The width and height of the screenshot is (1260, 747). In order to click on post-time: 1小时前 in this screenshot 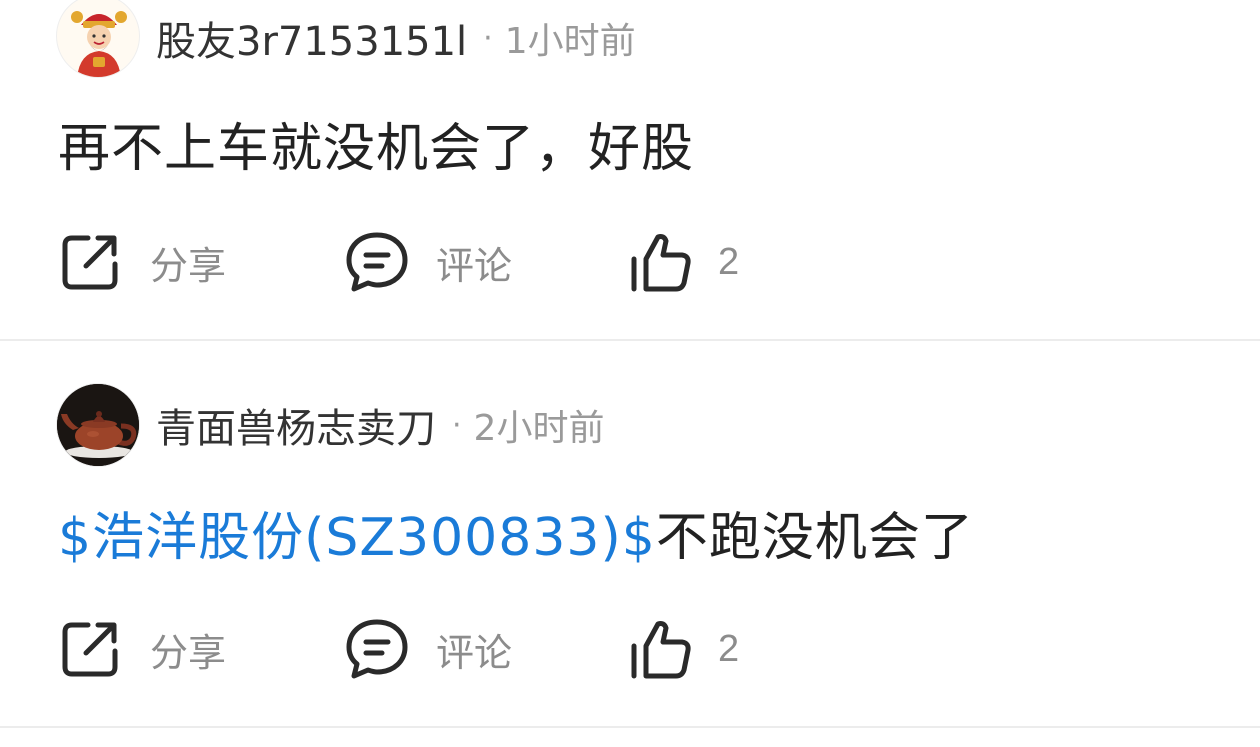, I will do `click(570, 41)`.